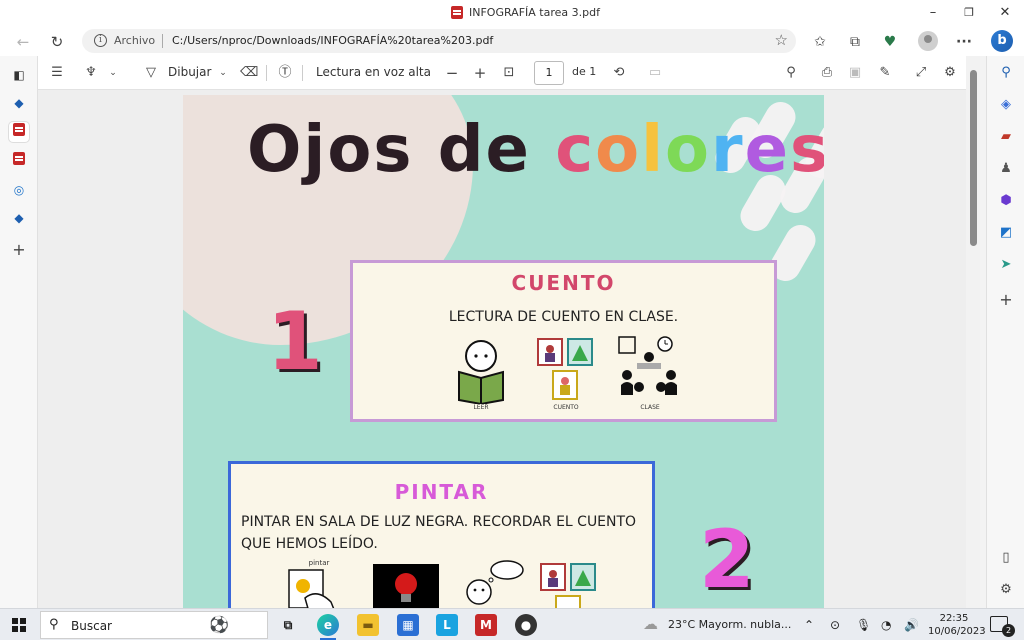  Describe the element at coordinates (781, 40) in the screenshot. I see `favorite-star-icon: ☆` at that location.